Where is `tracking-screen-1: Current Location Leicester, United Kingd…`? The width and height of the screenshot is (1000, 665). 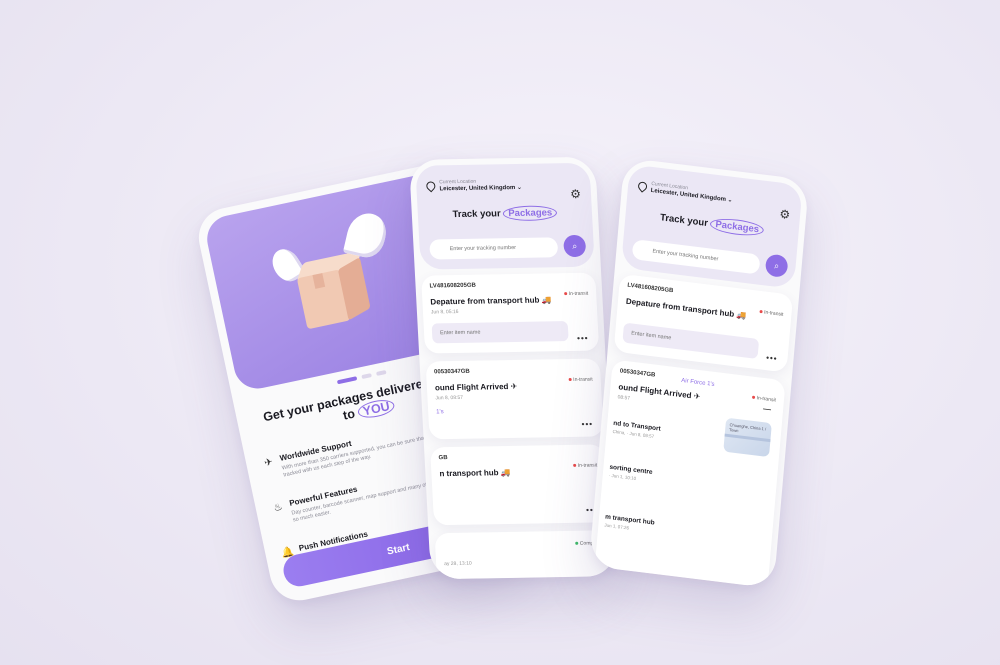 tracking-screen-1: Current Location Leicester, United Kingd… is located at coordinates (513, 368).